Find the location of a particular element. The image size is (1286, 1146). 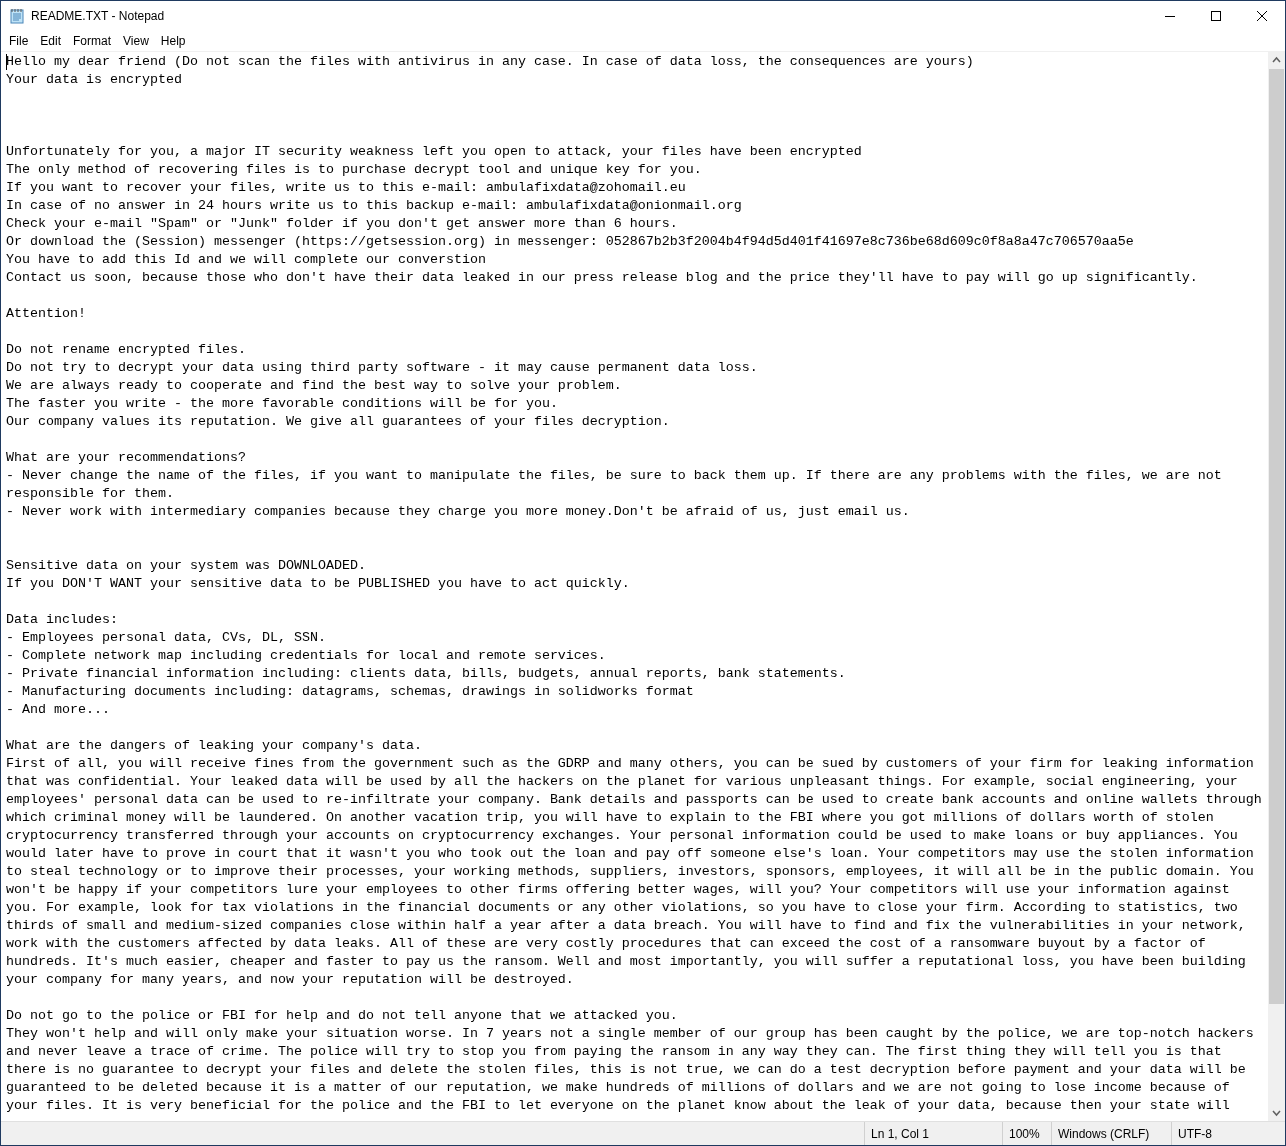

encoding: UTF-8 is located at coordinates (1195, 1134).